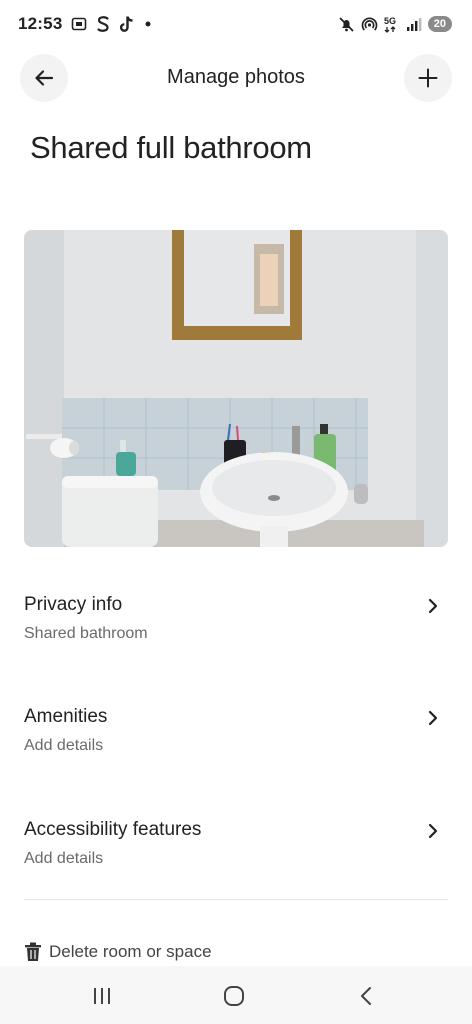  Describe the element at coordinates (64, 858) in the screenshot. I see `accessibility-features-subtitle: Add details` at that location.